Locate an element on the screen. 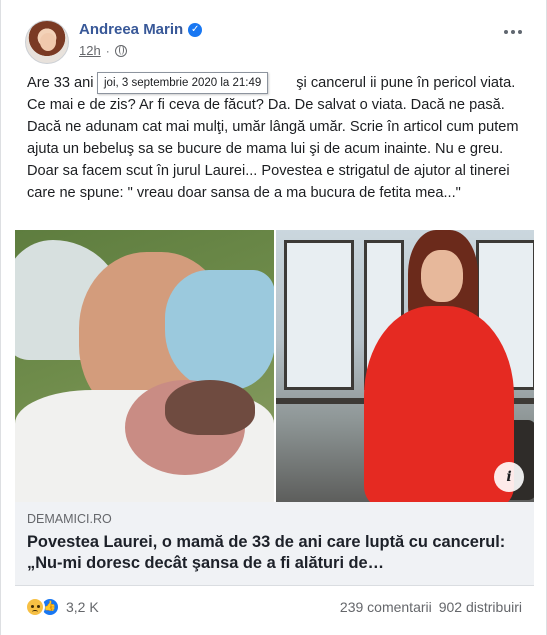 The width and height of the screenshot is (547, 635). verified-badge-icon: ✓ is located at coordinates (195, 29).